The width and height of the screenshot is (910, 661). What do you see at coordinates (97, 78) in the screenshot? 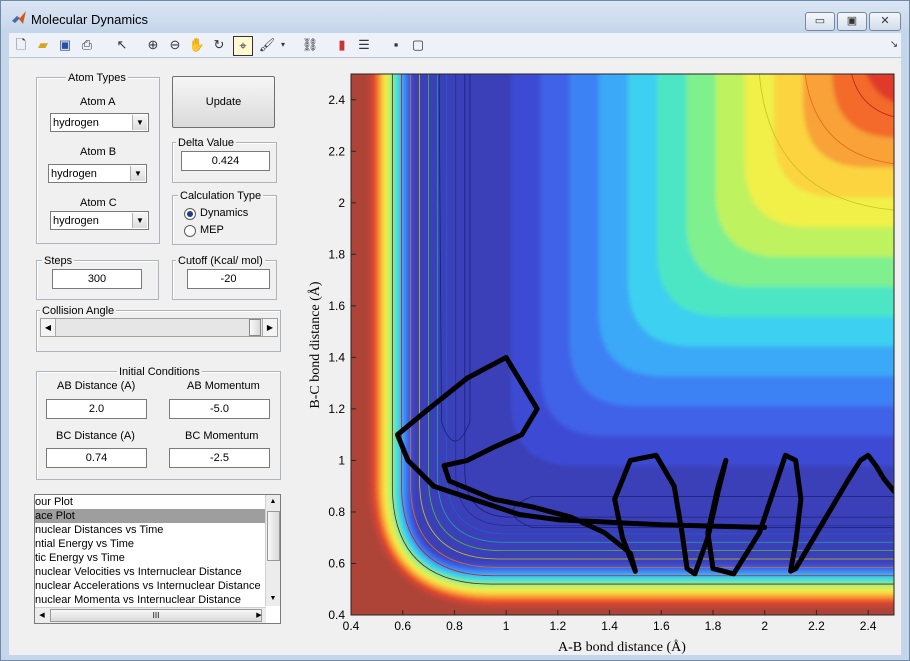
I see `atom-types-title: Atom Types` at bounding box center [97, 78].